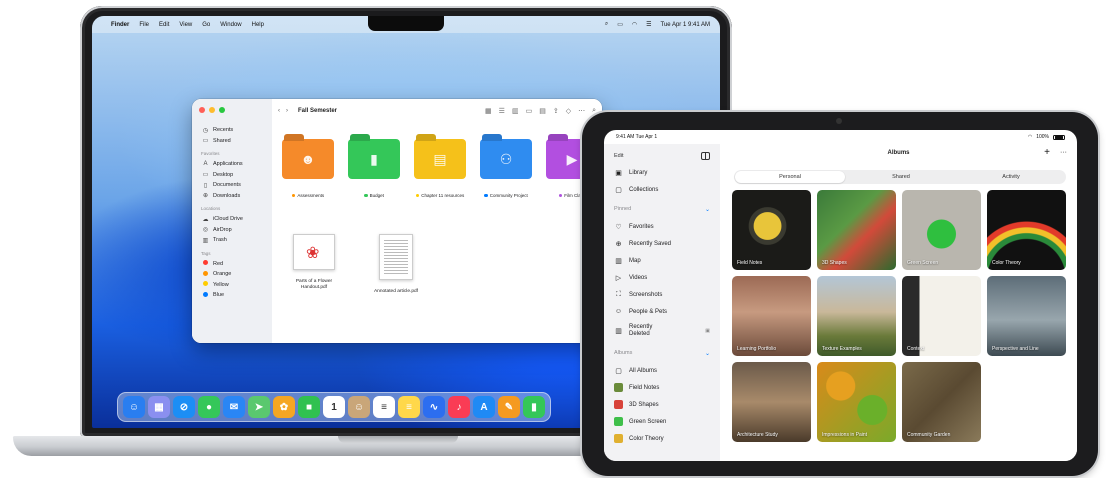 The width and height of the screenshot is (1106, 478). Describe the element at coordinates (771, 230) in the screenshot. I see `album-tile: Field Notes` at that location.